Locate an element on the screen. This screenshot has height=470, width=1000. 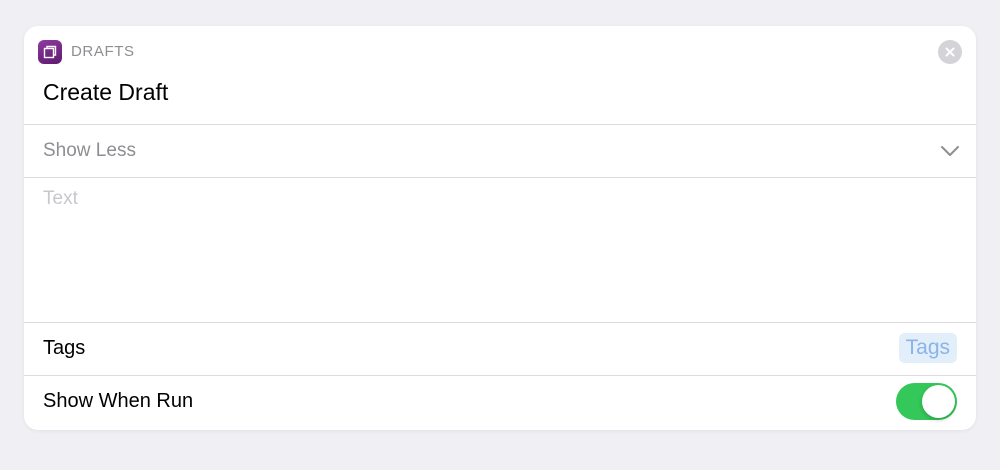
show-less-label: Show Less is located at coordinates (89, 150).